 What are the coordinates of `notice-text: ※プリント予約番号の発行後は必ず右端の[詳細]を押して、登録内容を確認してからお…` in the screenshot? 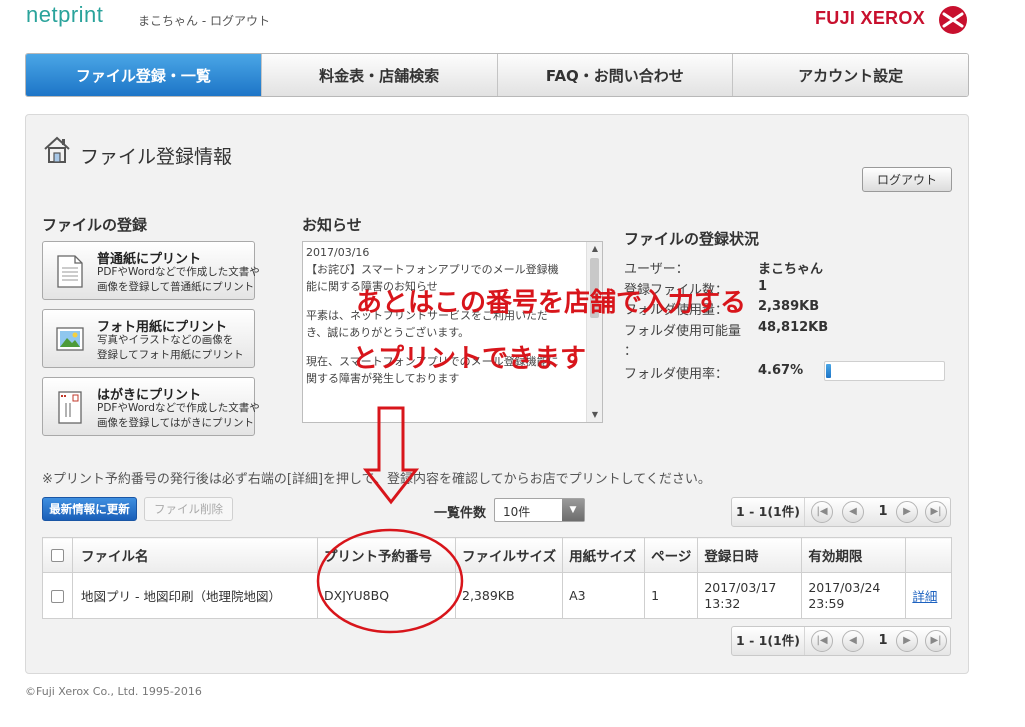 It's located at (376, 479).